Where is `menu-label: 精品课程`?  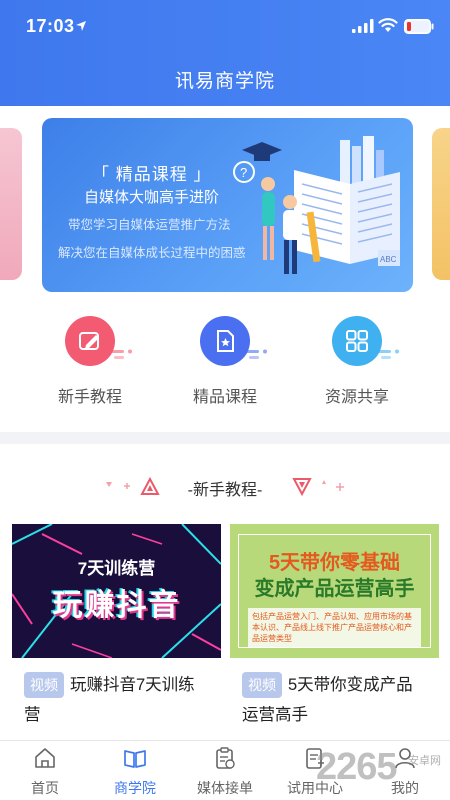 menu-label: 精品课程 is located at coordinates (224, 397).